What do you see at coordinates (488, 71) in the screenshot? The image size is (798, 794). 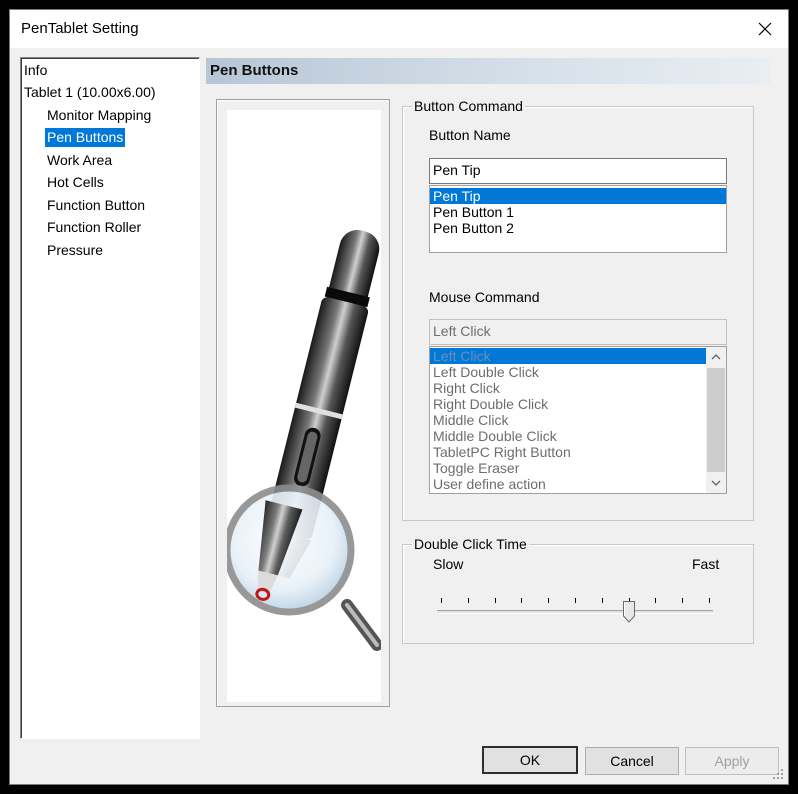 I see `page-header: Pen Buttons` at bounding box center [488, 71].